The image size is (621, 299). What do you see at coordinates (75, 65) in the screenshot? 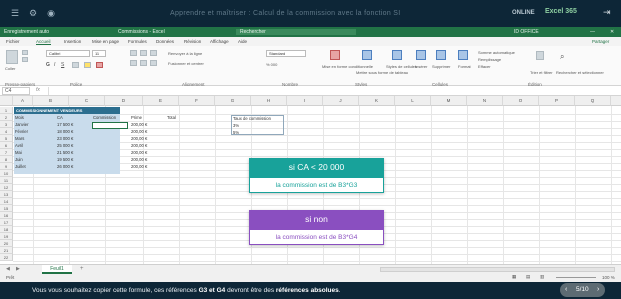
I see `borders-icon` at bounding box center [75, 65].